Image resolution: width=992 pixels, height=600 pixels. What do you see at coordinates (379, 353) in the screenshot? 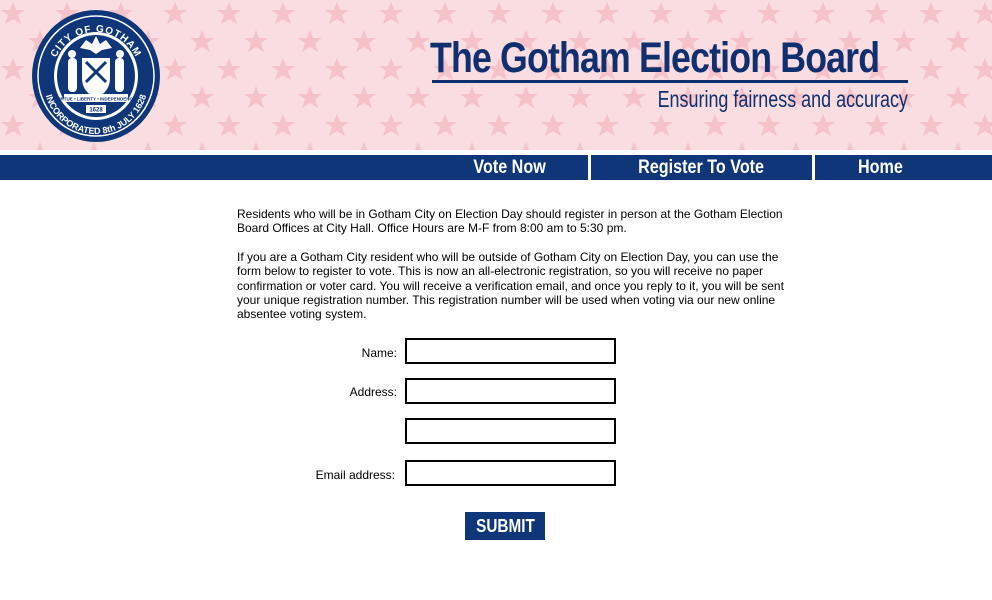
I see `name-label: Name:` at bounding box center [379, 353].